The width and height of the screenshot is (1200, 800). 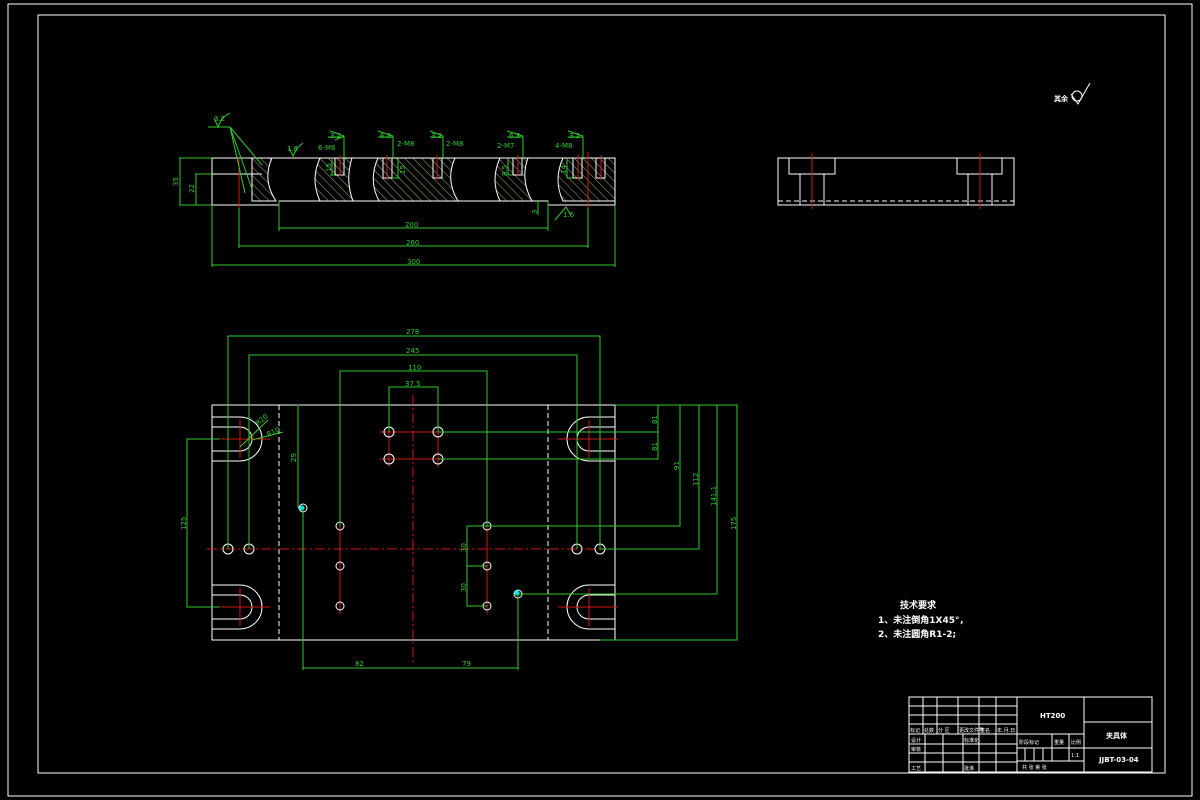 What do you see at coordinates (1061, 98) in the screenshot?
I see `drawing-label: 其余` at bounding box center [1061, 98].